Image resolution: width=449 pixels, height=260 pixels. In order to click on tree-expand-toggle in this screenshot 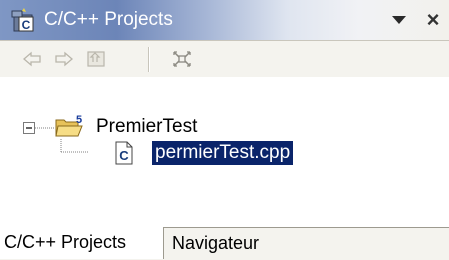, I will do `click(29, 128)`.